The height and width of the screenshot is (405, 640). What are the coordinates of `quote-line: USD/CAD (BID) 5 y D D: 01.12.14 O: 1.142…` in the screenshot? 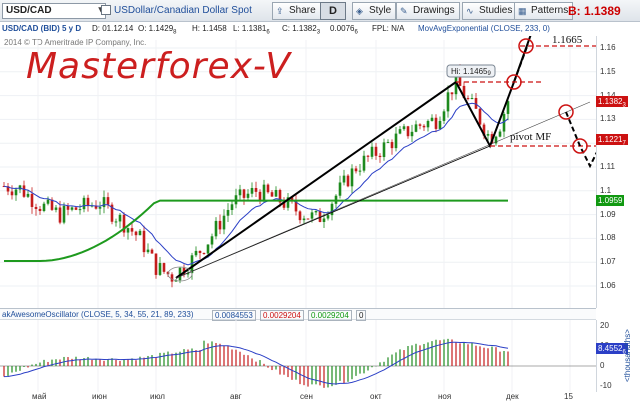 It's located at (320, 29).